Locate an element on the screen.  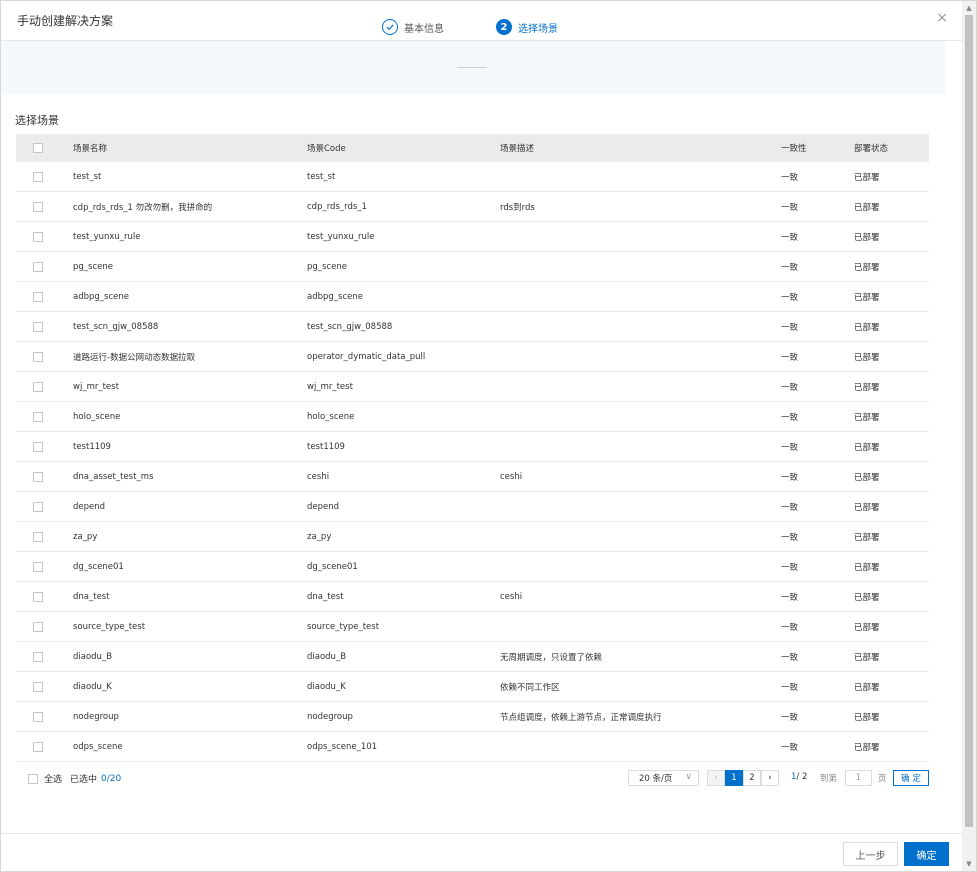
scene-code-cell: test_scn_gjw_08588 is located at coordinates (350, 326).